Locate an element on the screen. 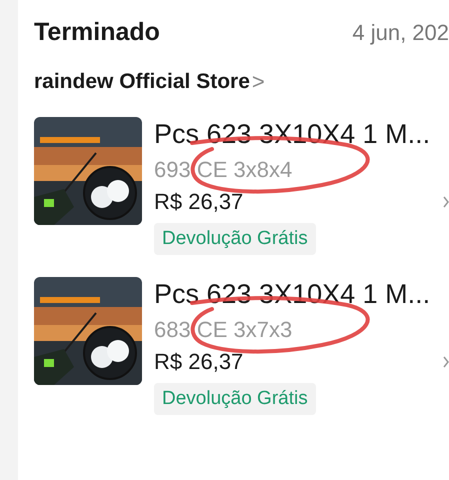 The image size is (449, 480). store-name: raindew Official Store is located at coordinates (142, 82).